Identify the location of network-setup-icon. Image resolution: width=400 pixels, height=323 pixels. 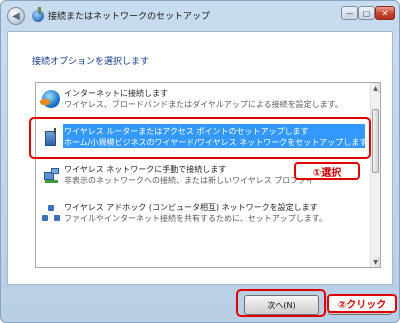
(38, 14).